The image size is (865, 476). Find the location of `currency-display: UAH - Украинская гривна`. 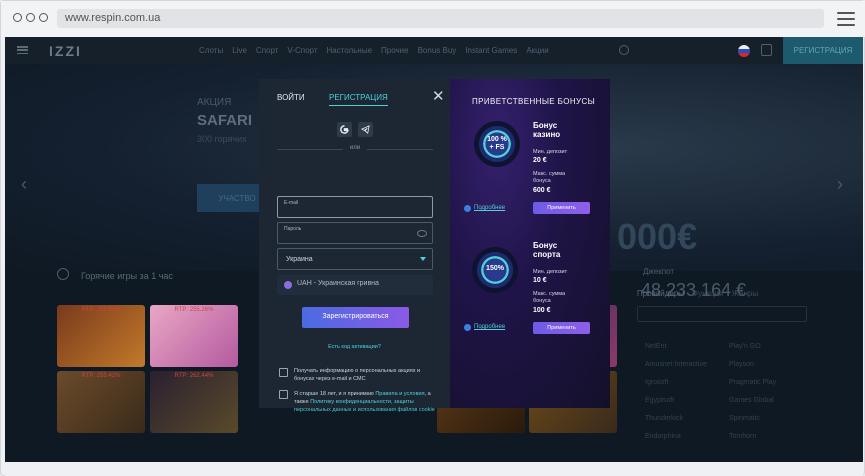

currency-display: UAH - Украинская гривна is located at coordinates (355, 285).